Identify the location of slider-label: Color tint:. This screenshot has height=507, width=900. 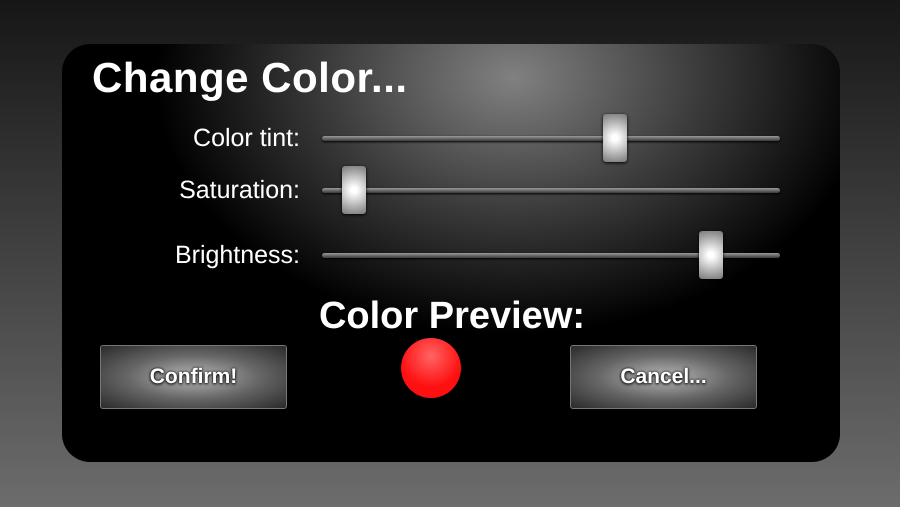
(246, 138).